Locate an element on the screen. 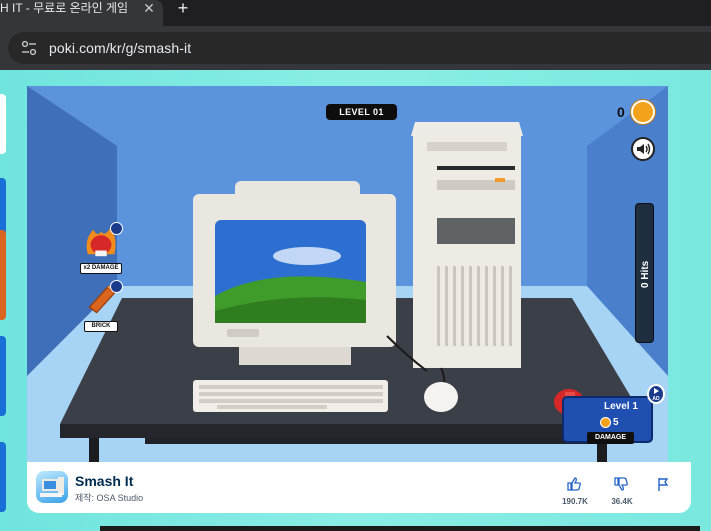  browser-toolbar: poki.com/kr/g/smash-it is located at coordinates (355, 48).